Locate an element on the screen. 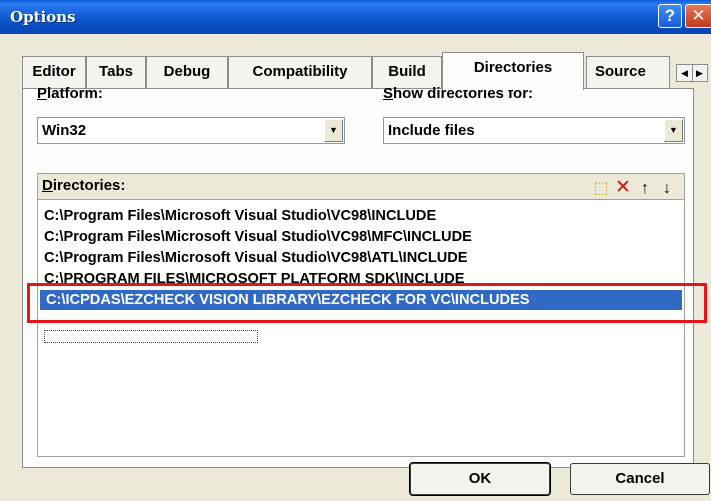 This screenshot has width=711, height=501. new-folder-icon: ⬚ is located at coordinates (601, 188).